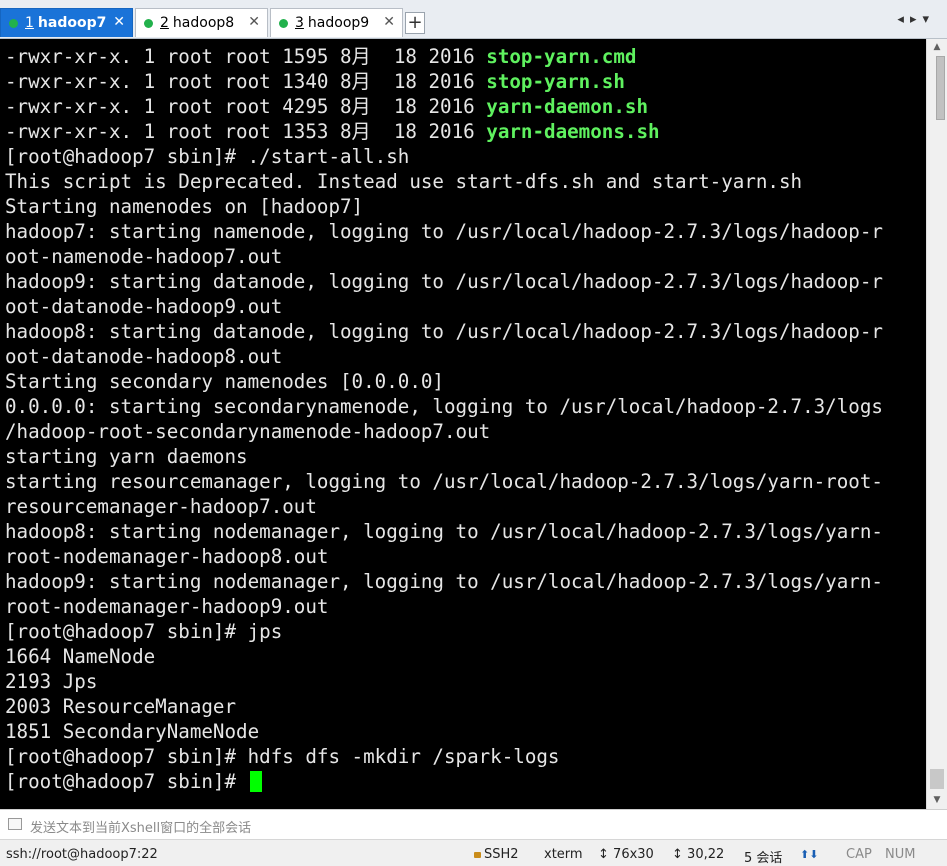  Describe the element at coordinates (164, 23) in the screenshot. I see `tab-number: 2` at that location.